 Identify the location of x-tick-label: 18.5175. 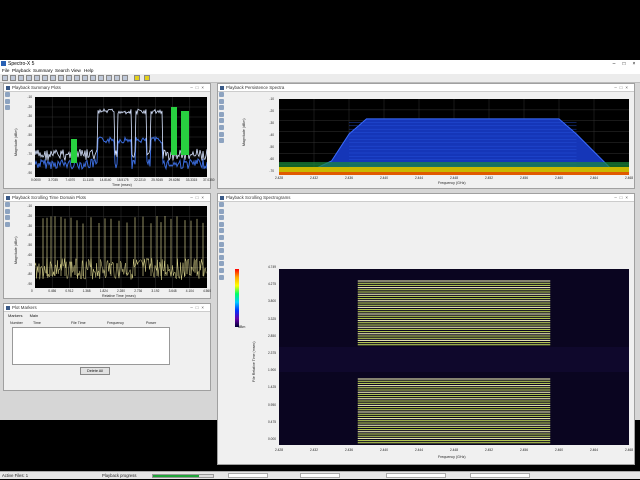
(123, 180).